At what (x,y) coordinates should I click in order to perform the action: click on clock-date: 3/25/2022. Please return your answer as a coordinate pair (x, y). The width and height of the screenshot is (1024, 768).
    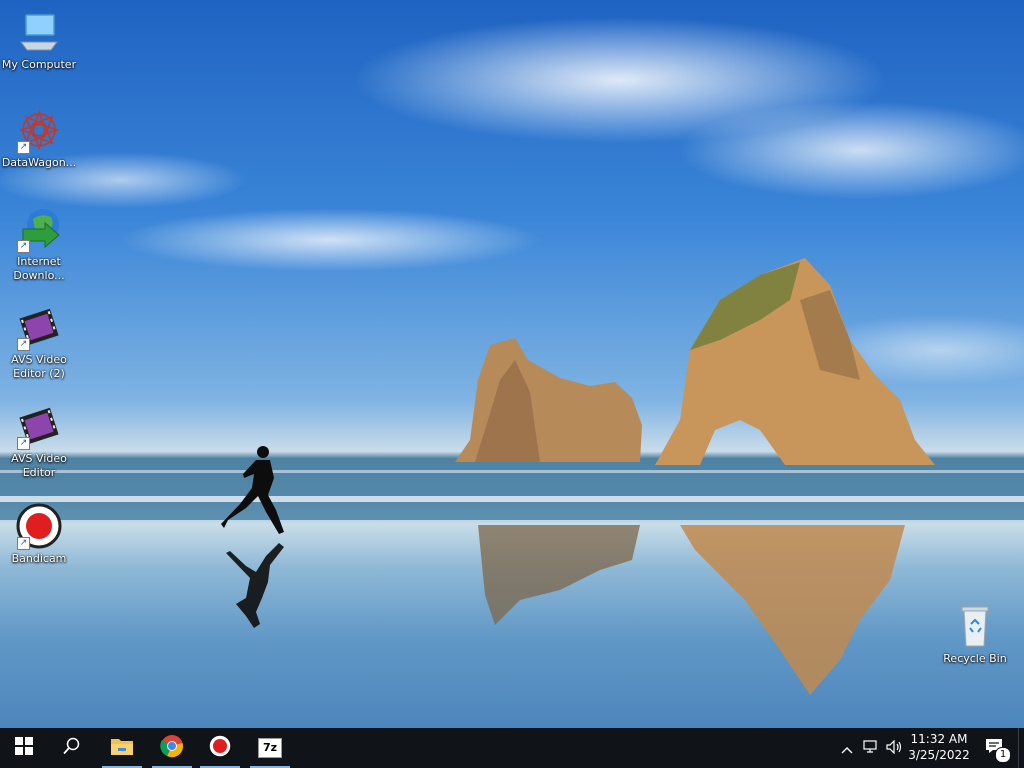
    Looking at the image, I should click on (939, 755).